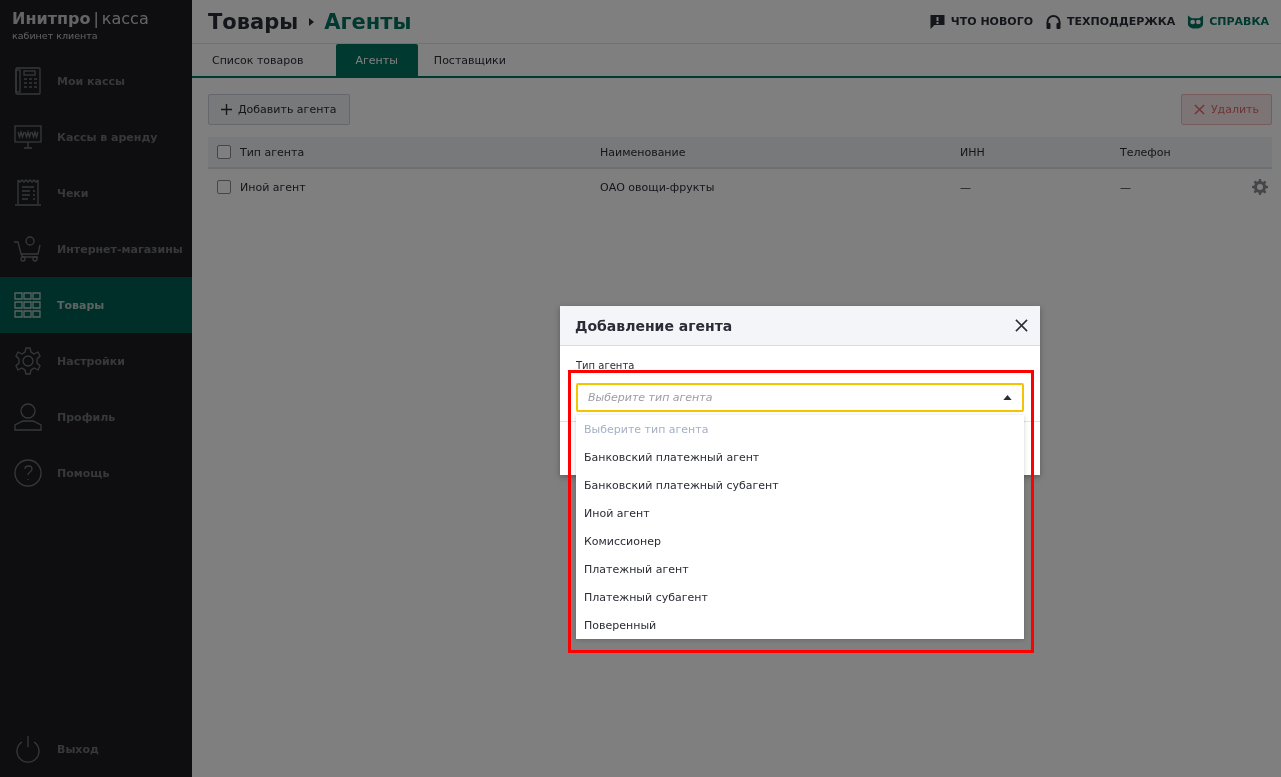 The height and width of the screenshot is (777, 1281). What do you see at coordinates (28, 473) in the screenshot?
I see `help-icon` at bounding box center [28, 473].